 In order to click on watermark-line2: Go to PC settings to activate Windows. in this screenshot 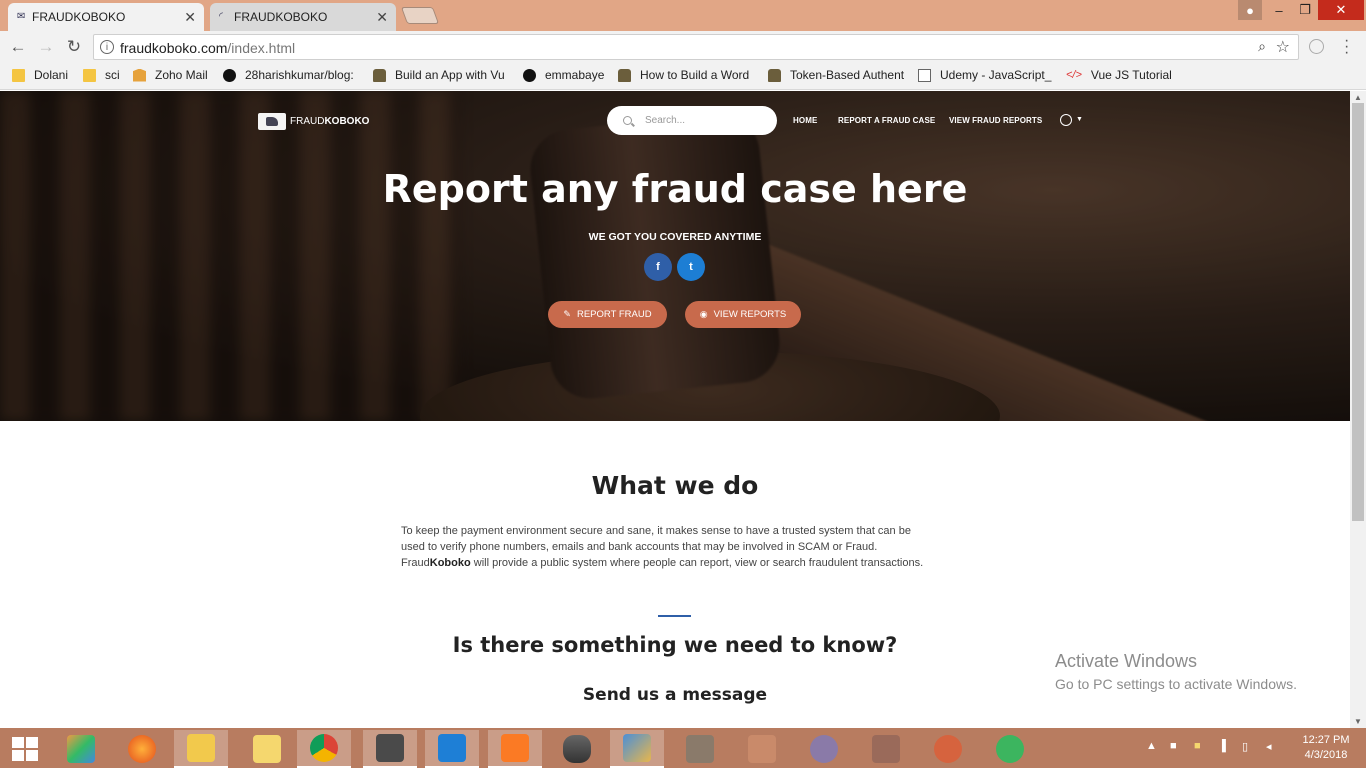, I will do `click(1176, 684)`.